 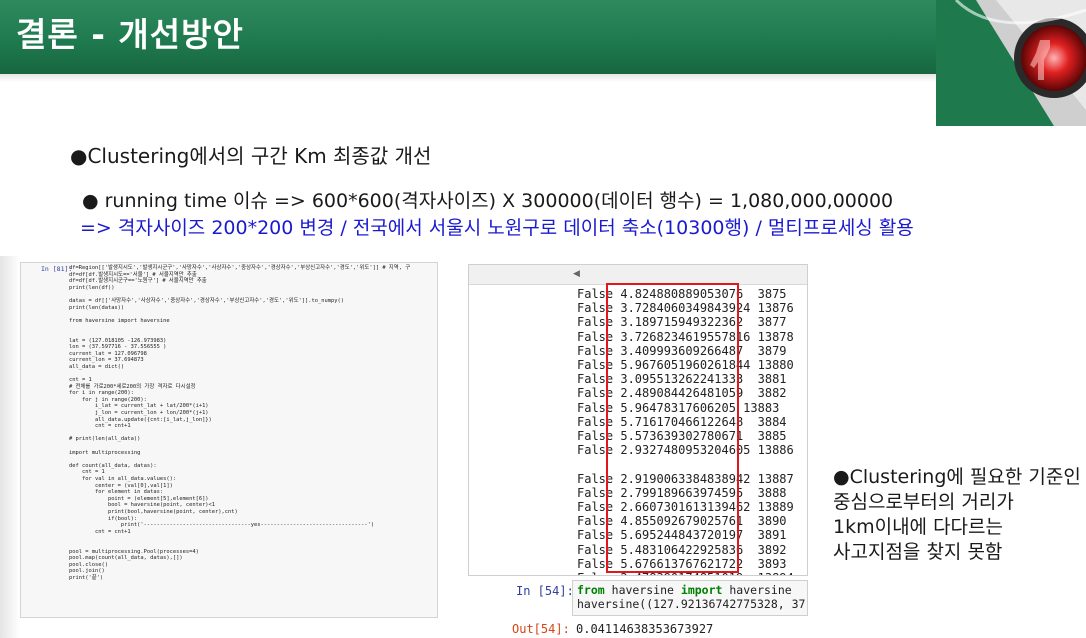 I want to click on code-line: lon = (37.597716 - 37.556555 ), so click(x=118, y=347).